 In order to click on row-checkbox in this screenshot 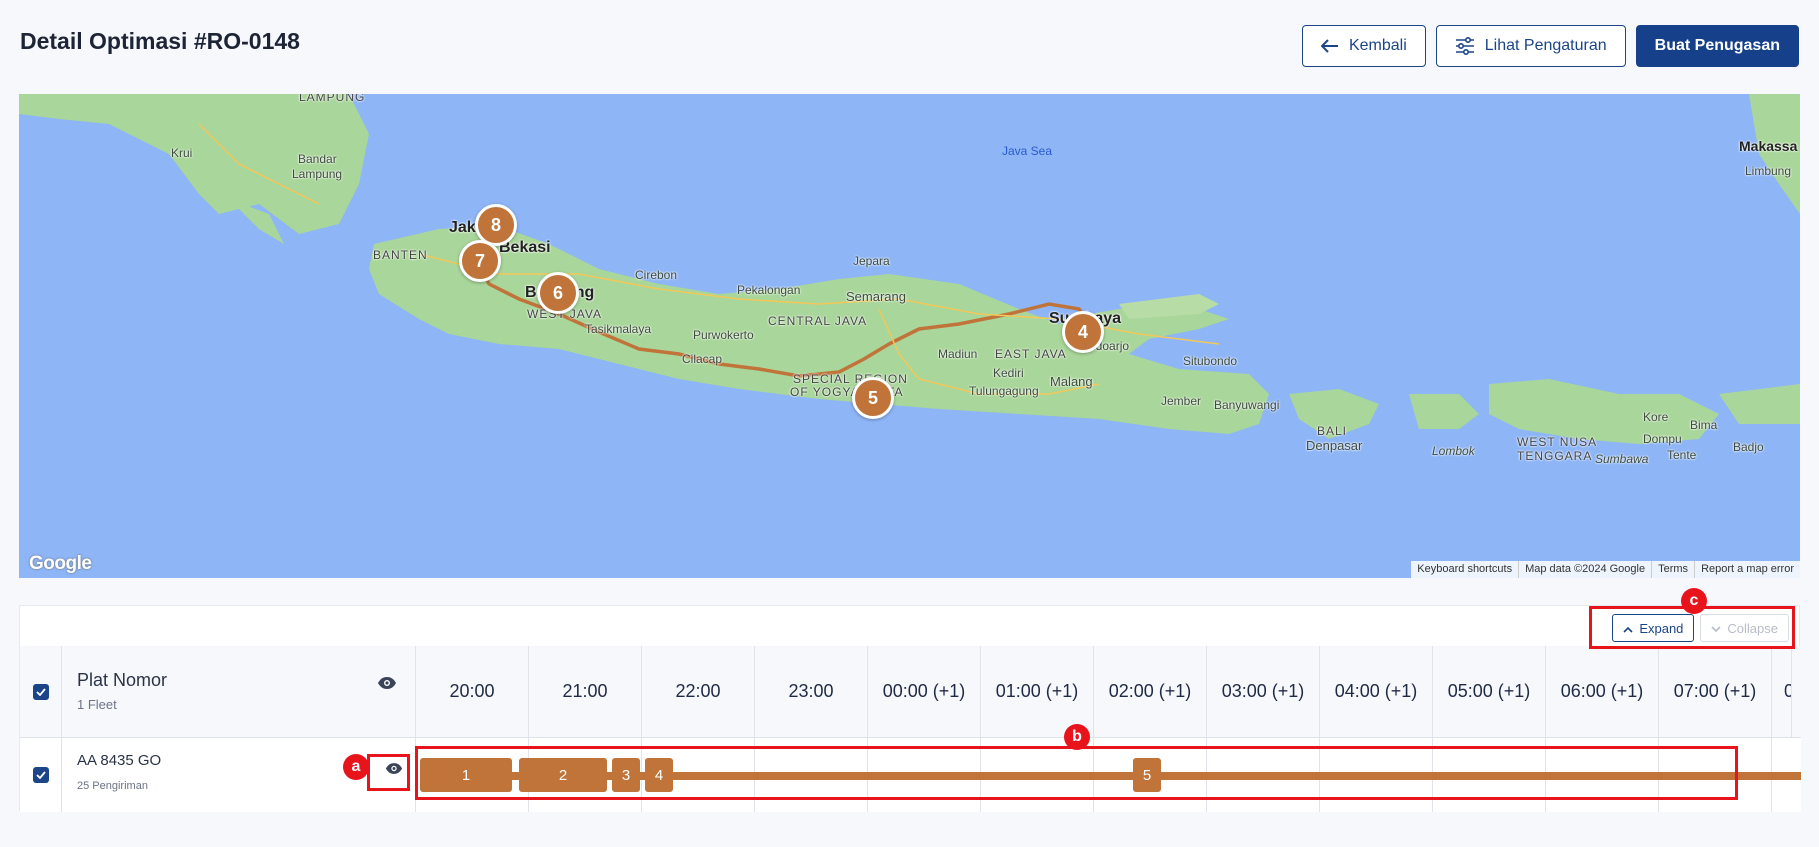, I will do `click(40, 775)`.